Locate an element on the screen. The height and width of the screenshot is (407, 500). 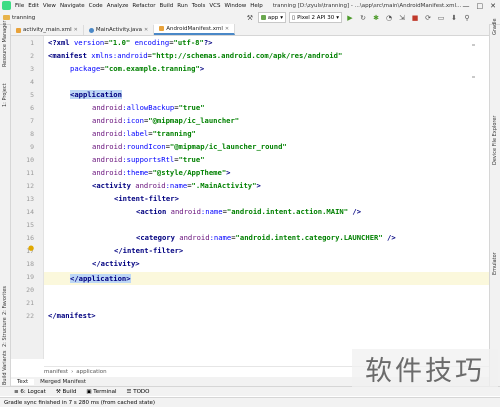
menu-build: Build is located at coordinates (166, 6).